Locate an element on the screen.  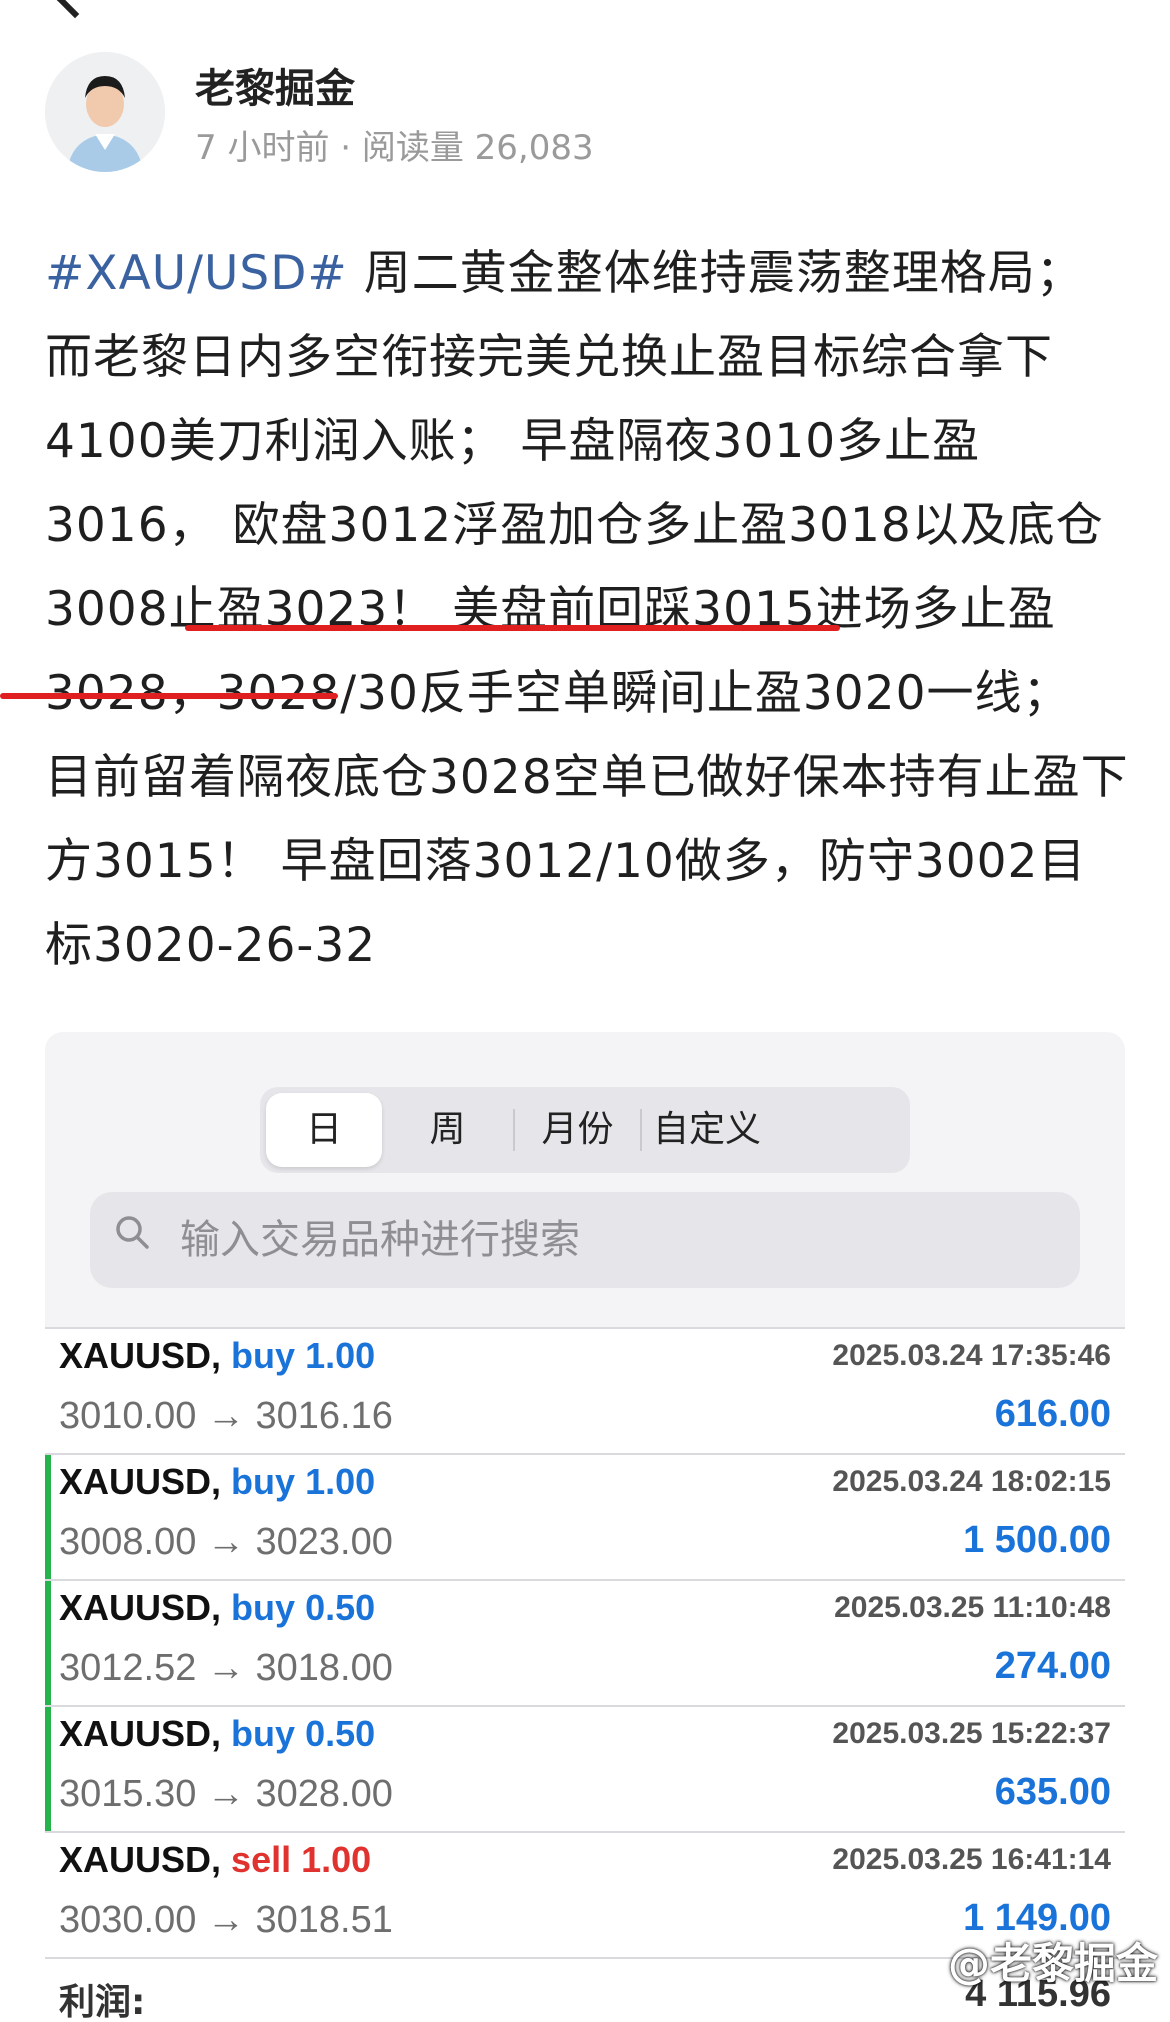
period-segmented-control: 日 周 月份 自定义 is located at coordinates (585, 1130).